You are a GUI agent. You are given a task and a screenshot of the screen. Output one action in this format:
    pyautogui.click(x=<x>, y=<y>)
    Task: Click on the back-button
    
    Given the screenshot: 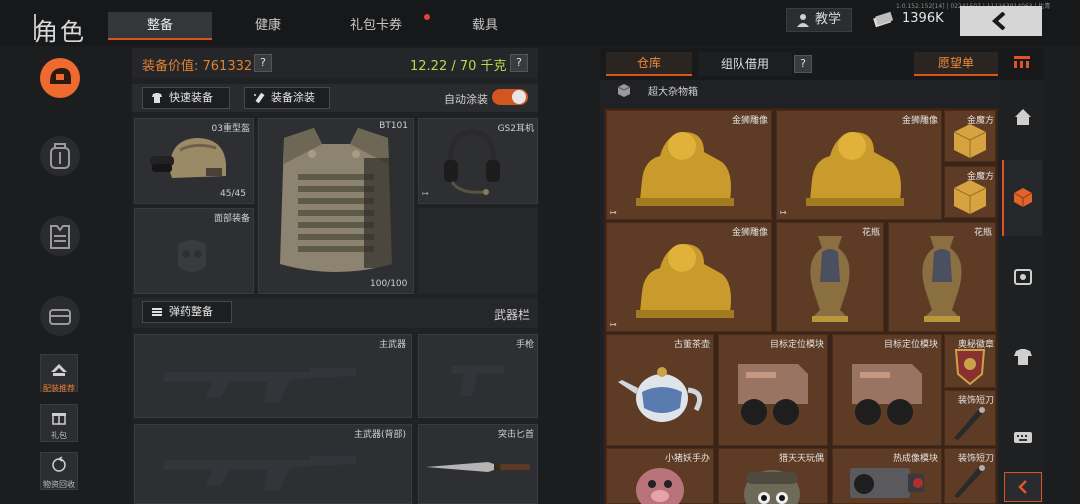 What is the action you would take?
    pyautogui.click(x=1001, y=21)
    